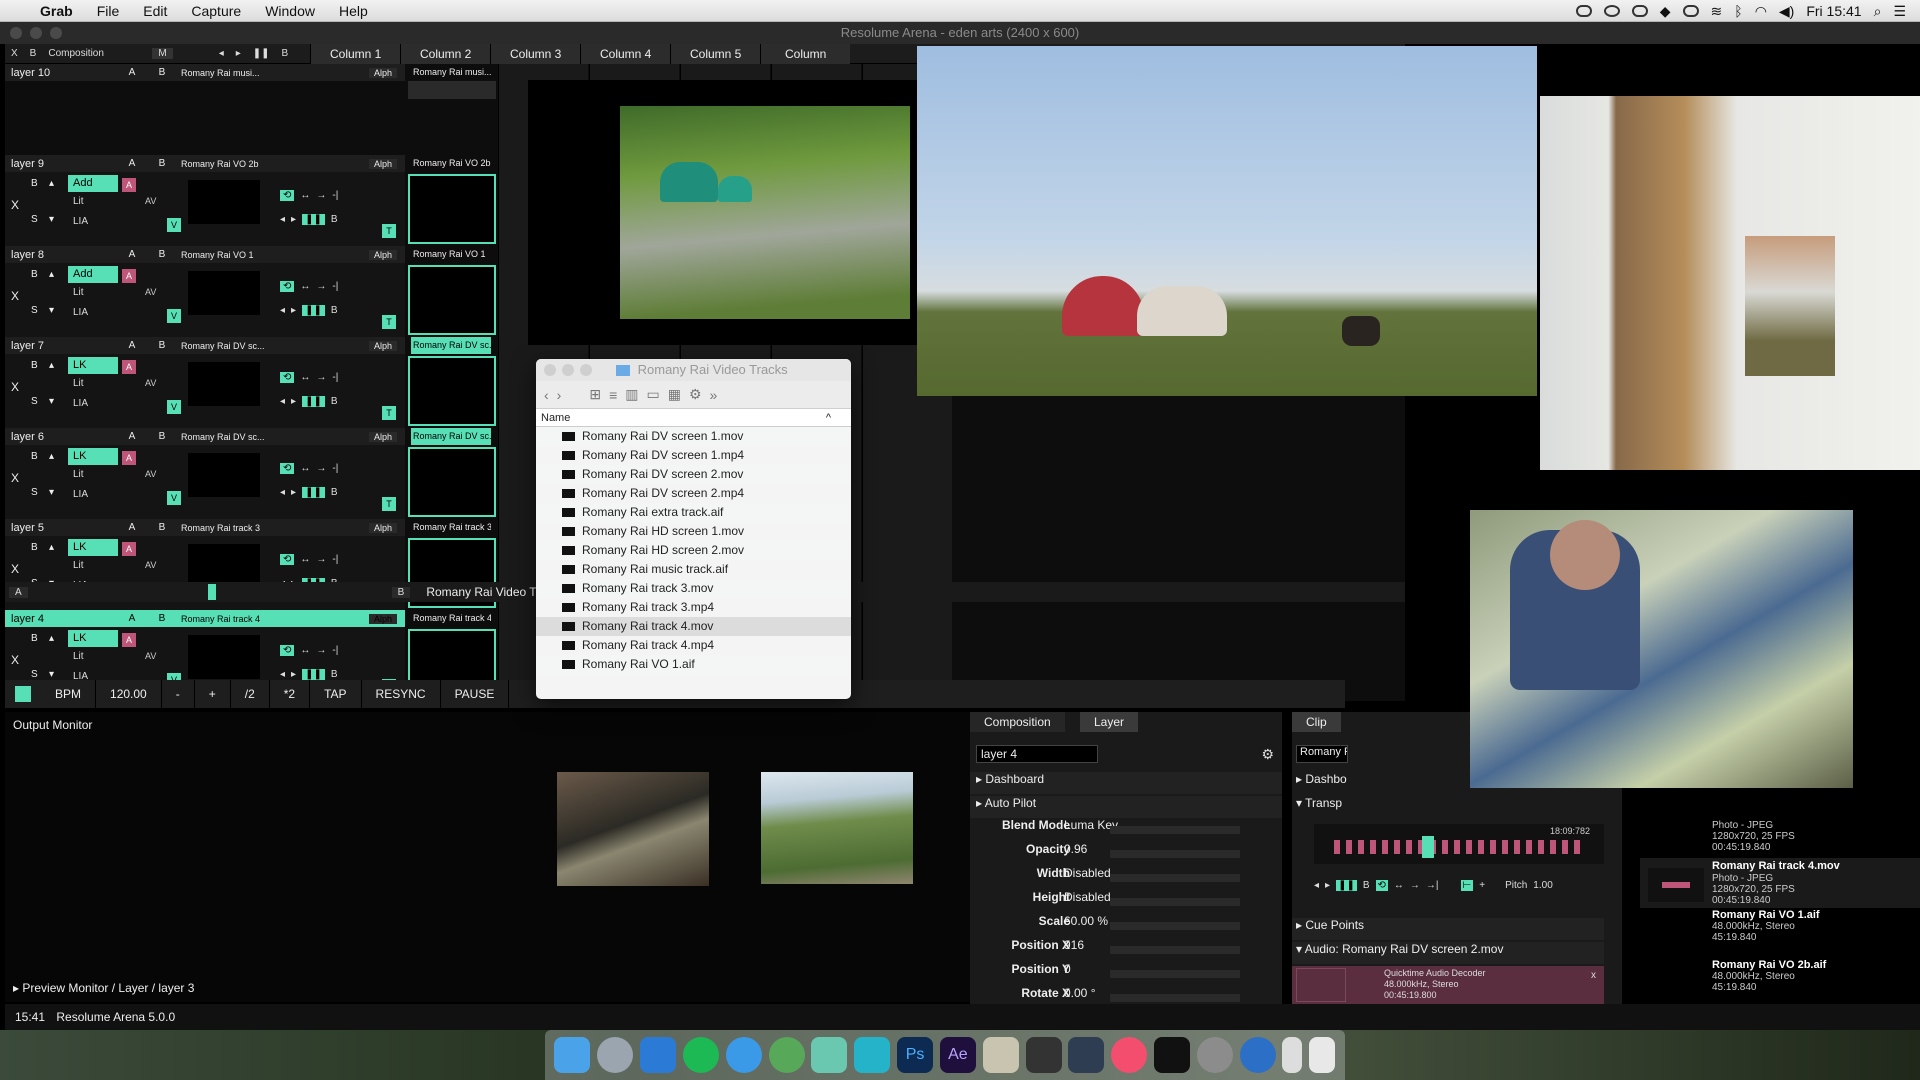 Image resolution: width=1920 pixels, height=1080 pixels. I want to click on system-preferences-dock-icon, so click(1214, 1055).